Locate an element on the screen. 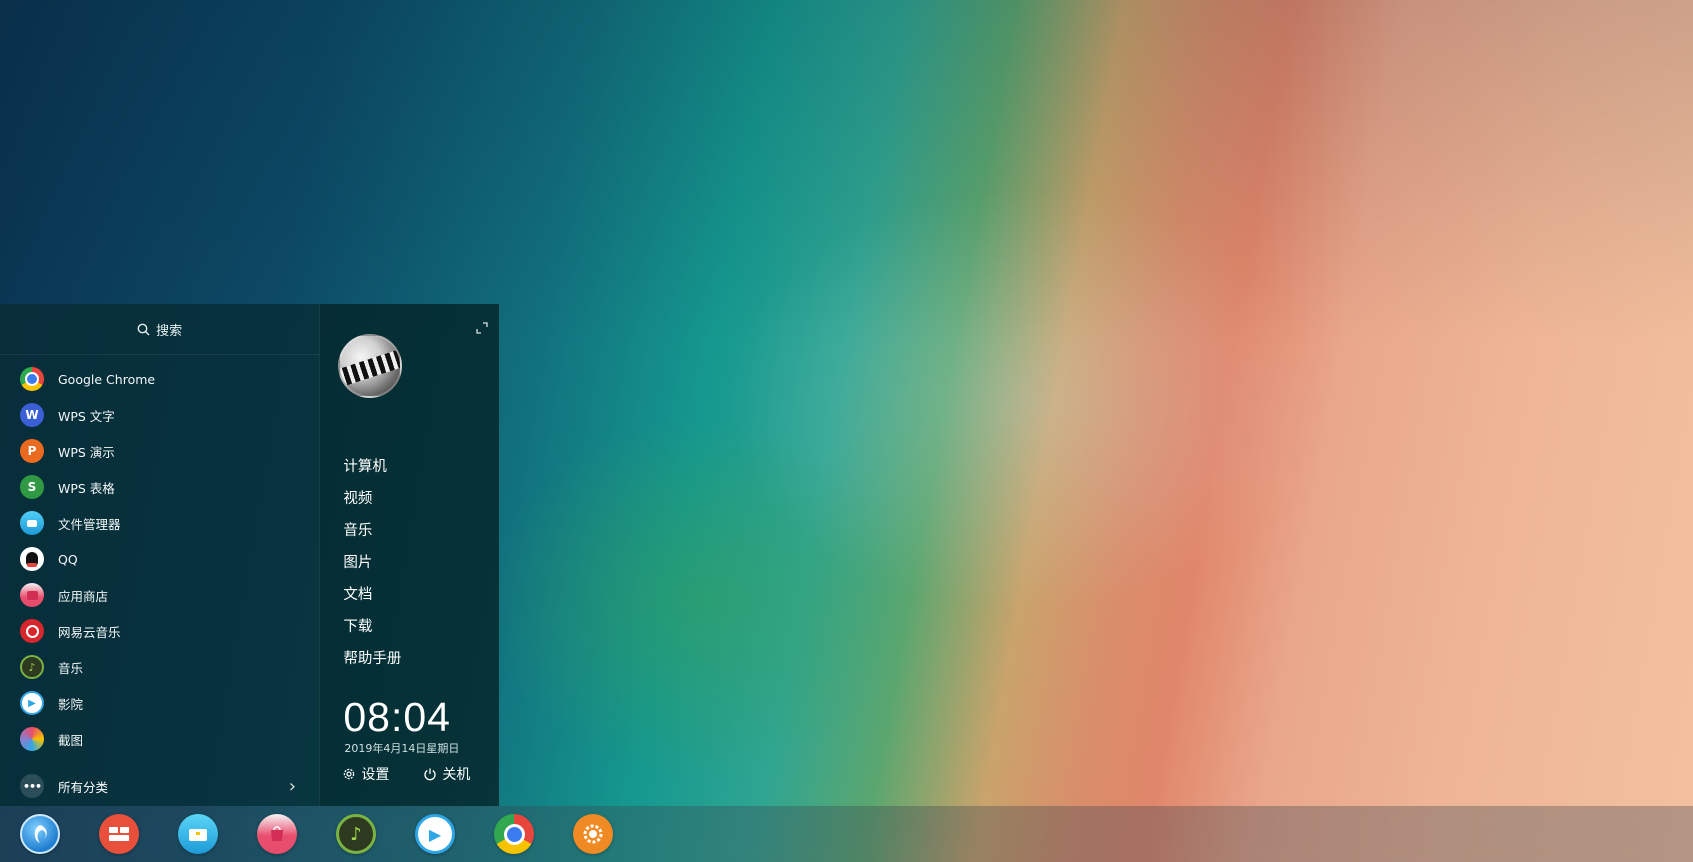  place-computer: 计算机 is located at coordinates (372, 467).